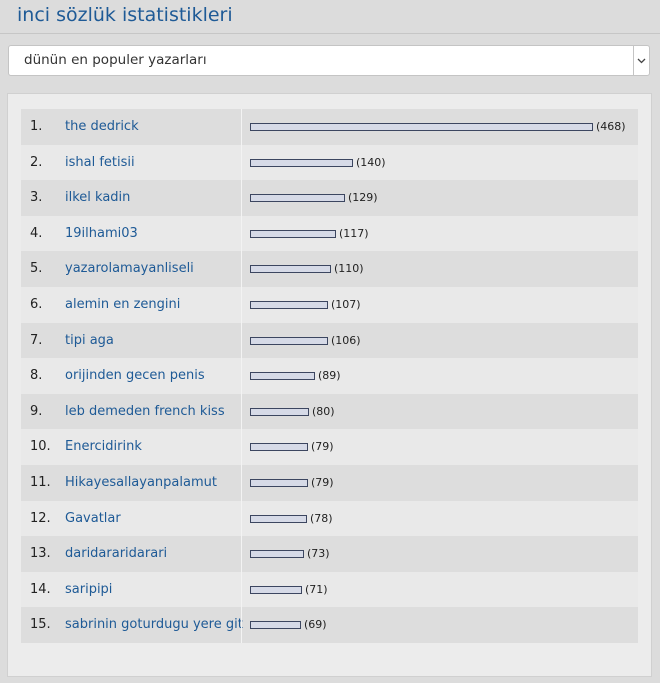  Describe the element at coordinates (40, 554) in the screenshot. I see `rank-number: 13.` at that location.